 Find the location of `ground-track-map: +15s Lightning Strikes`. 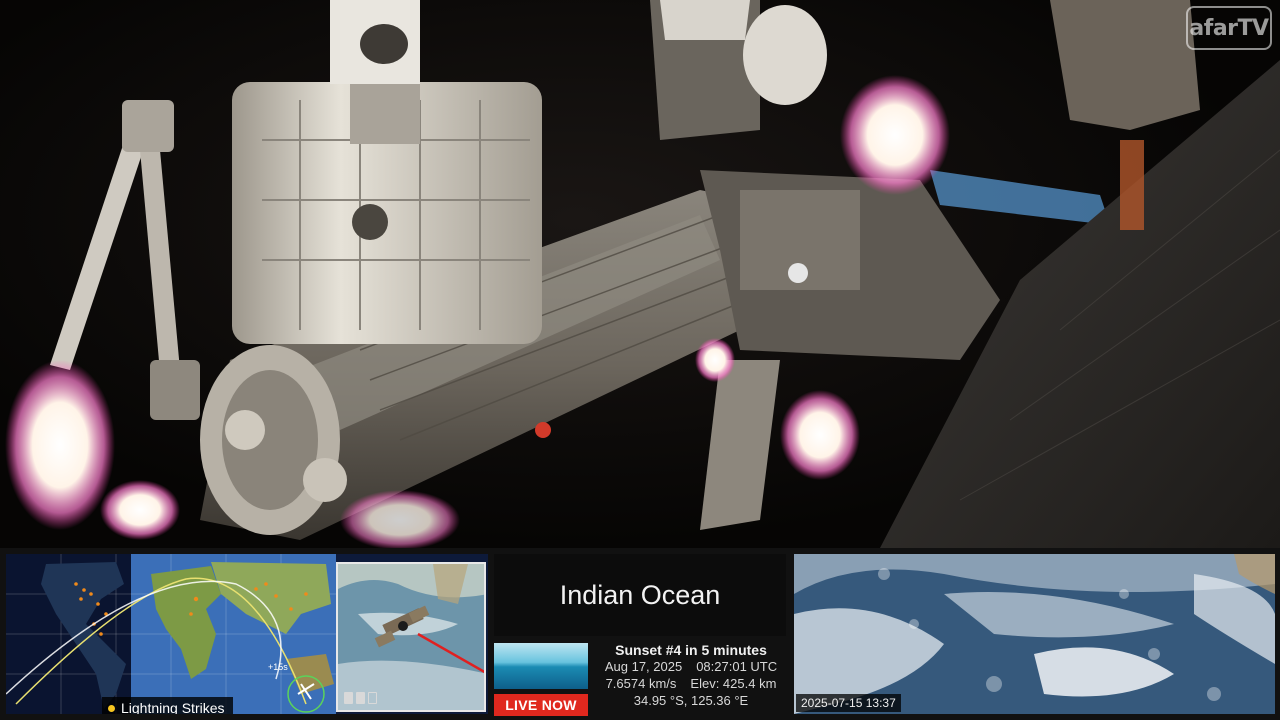

ground-track-map: +15s Lightning Strikes is located at coordinates (247, 634).